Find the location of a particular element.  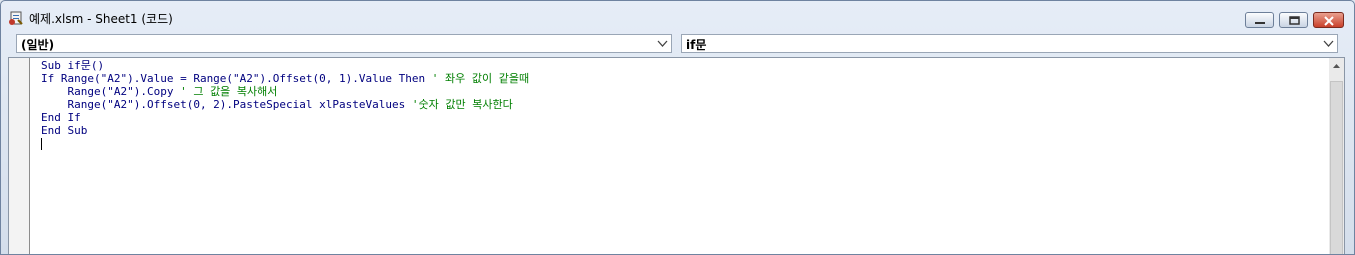

close-icon is located at coordinates (1329, 21).